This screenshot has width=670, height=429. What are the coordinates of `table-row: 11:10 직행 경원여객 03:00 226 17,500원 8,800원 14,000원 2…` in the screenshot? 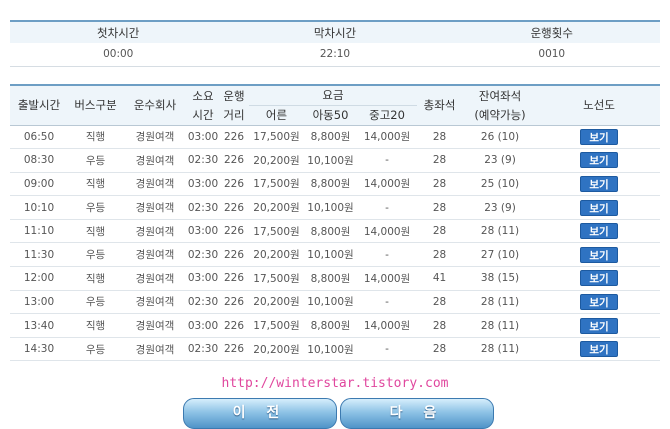 It's located at (335, 231).